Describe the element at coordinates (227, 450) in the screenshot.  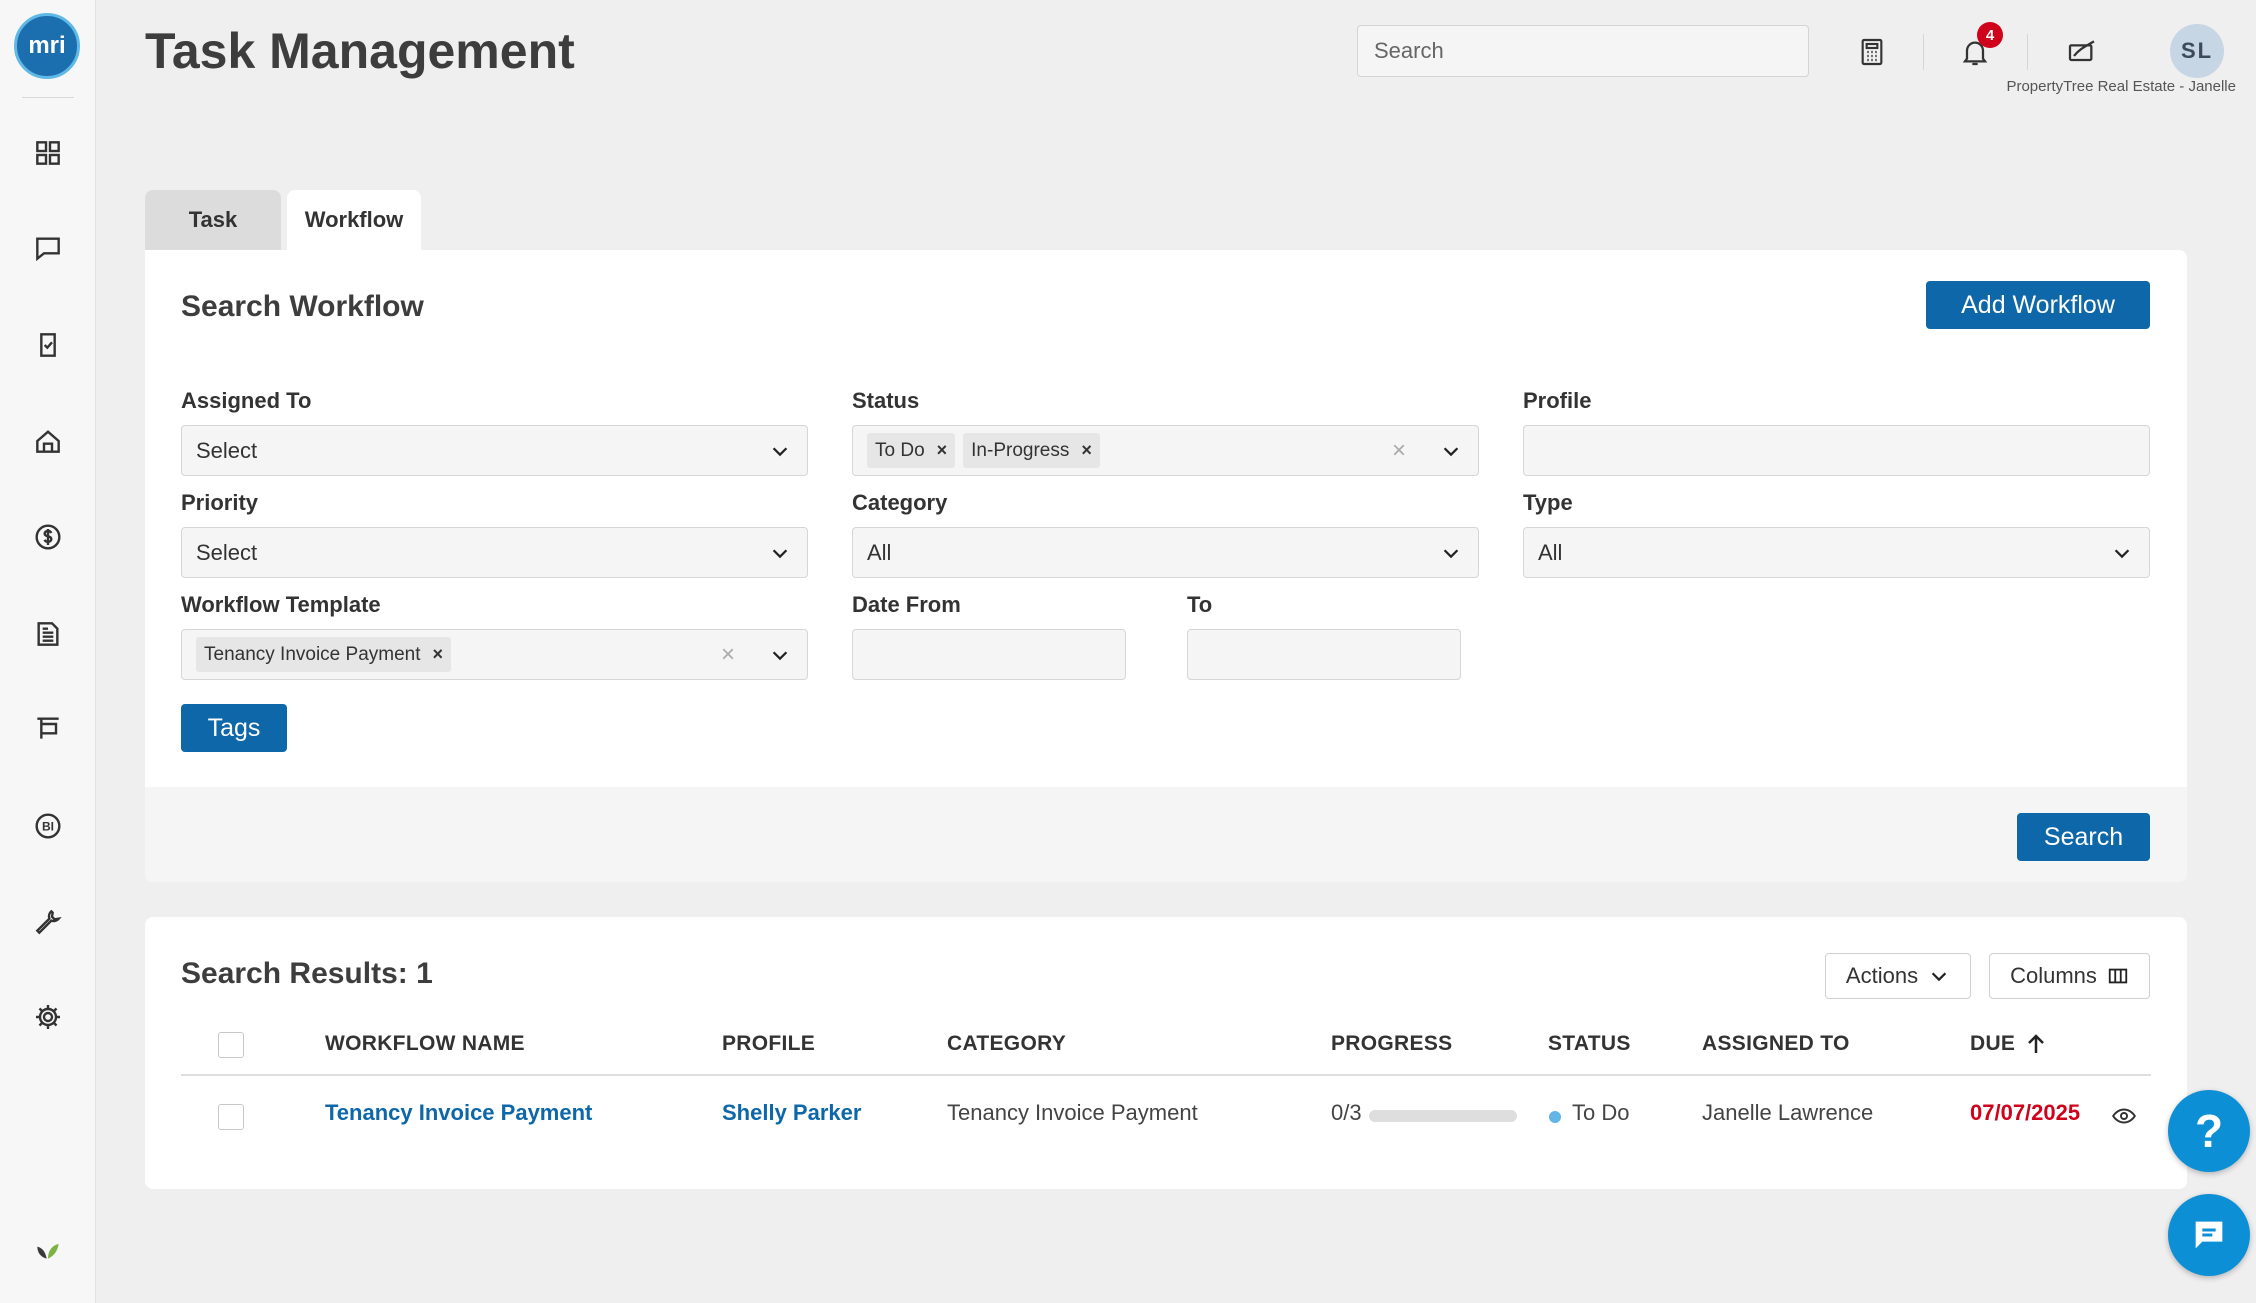
I see `assigned-to-value: Select` at that location.